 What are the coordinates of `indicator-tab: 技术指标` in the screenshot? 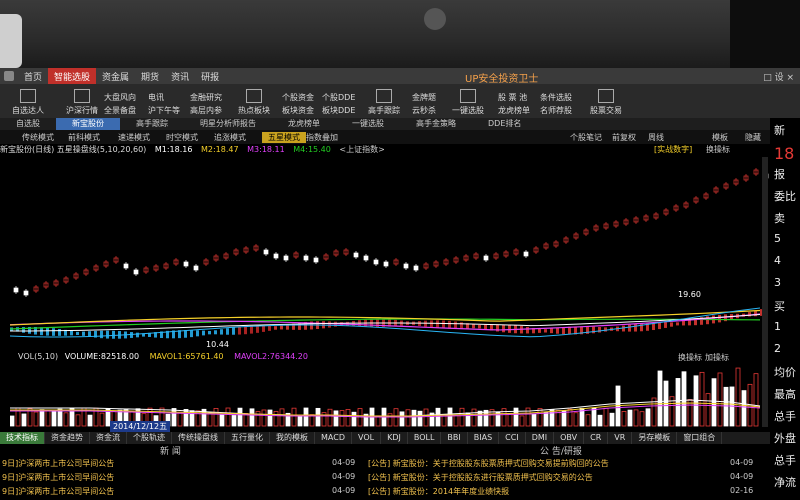 It's located at (22, 438).